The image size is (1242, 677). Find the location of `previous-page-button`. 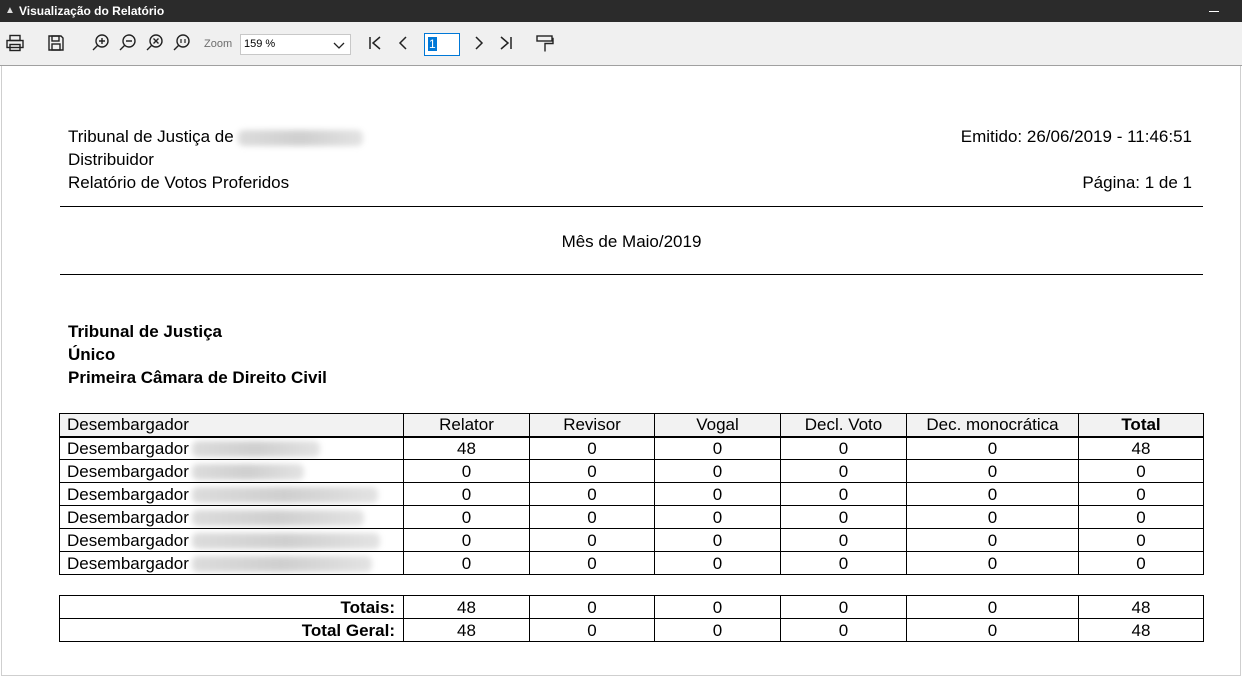

previous-page-button is located at coordinates (403, 43).